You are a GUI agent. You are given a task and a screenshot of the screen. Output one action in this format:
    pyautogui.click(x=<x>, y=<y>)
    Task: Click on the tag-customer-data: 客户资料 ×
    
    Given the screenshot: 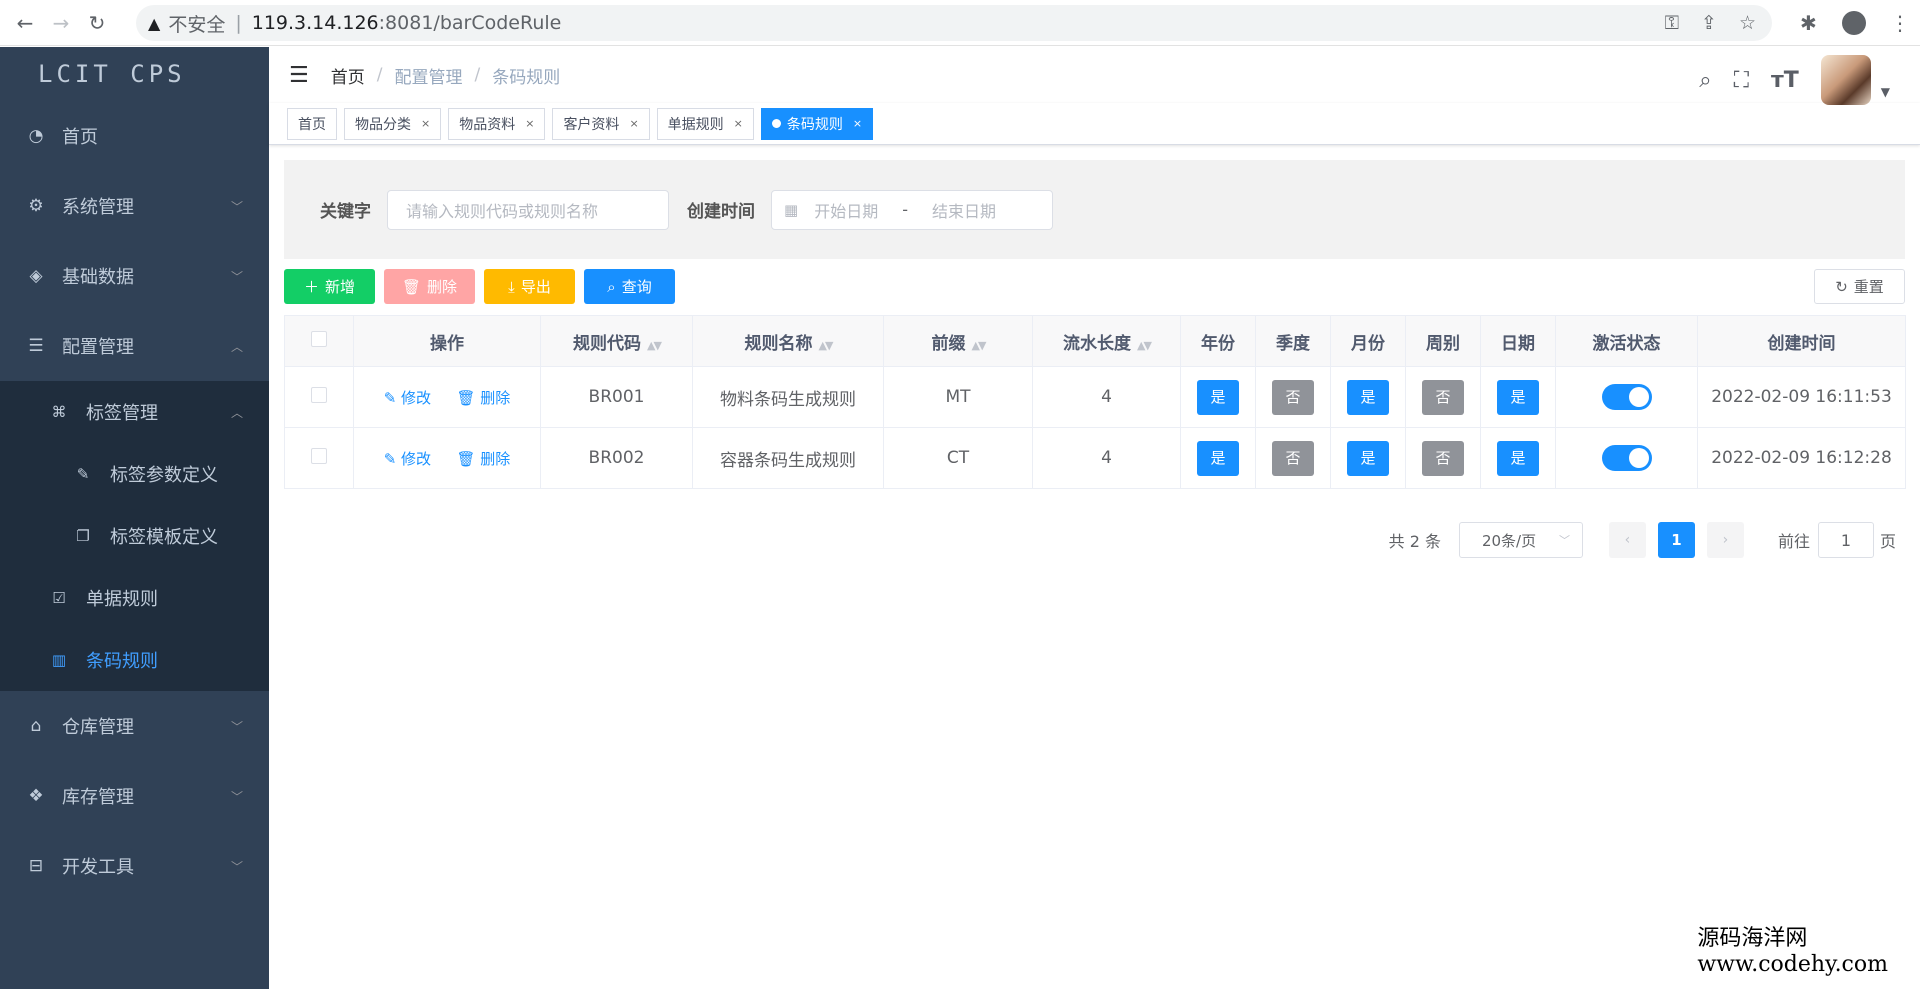 What is the action you would take?
    pyautogui.click(x=601, y=123)
    